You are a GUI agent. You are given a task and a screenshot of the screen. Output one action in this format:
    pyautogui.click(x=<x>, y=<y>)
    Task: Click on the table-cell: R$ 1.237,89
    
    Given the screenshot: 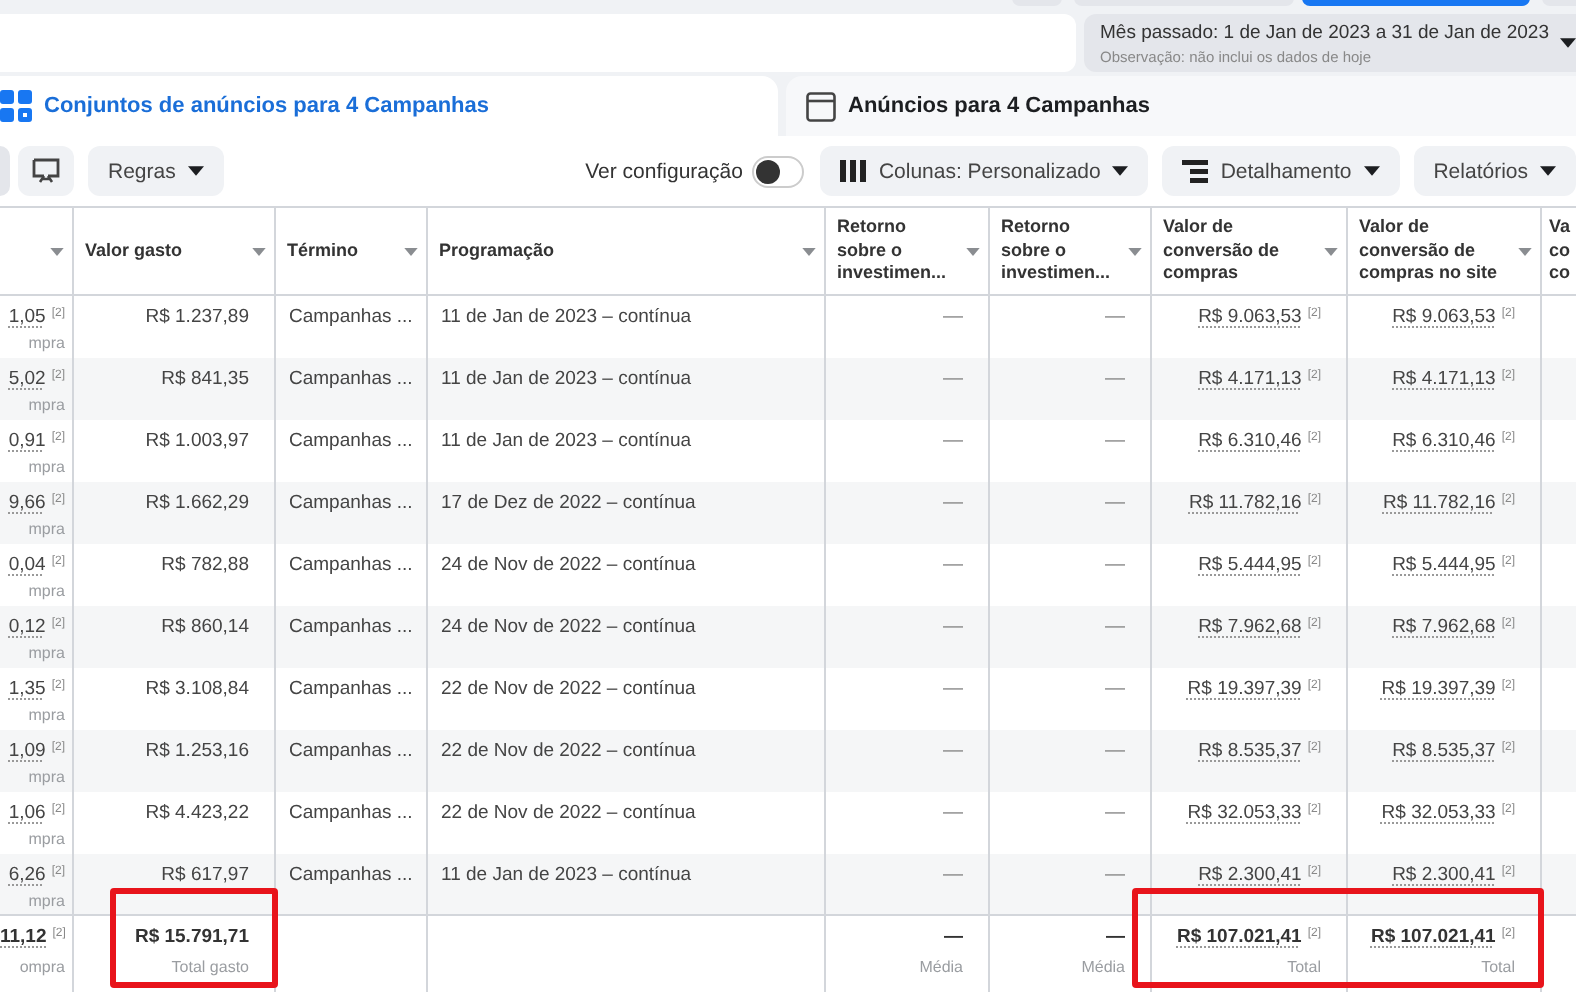 What is the action you would take?
    pyautogui.click(x=197, y=317)
    